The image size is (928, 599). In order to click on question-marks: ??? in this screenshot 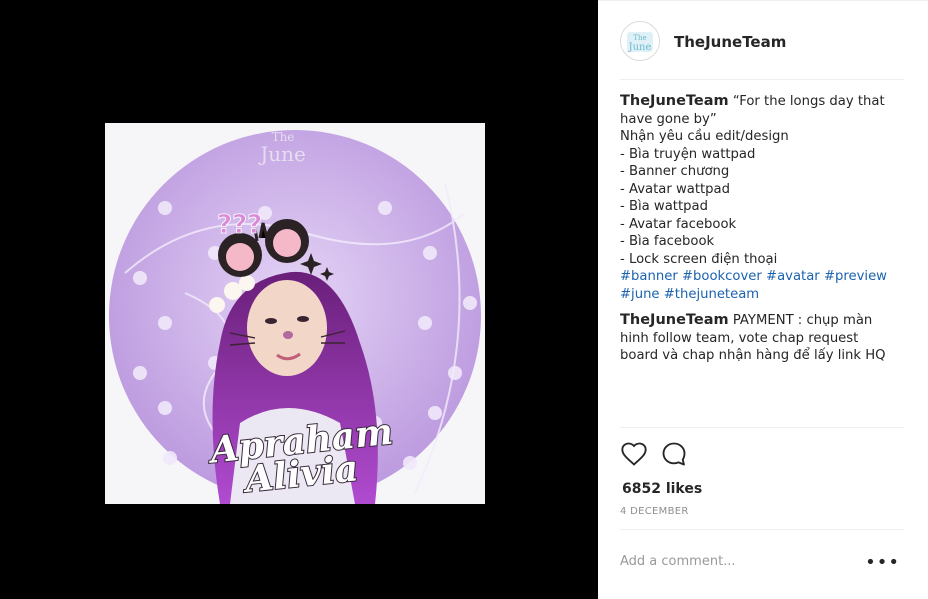, I will do `click(239, 225)`.